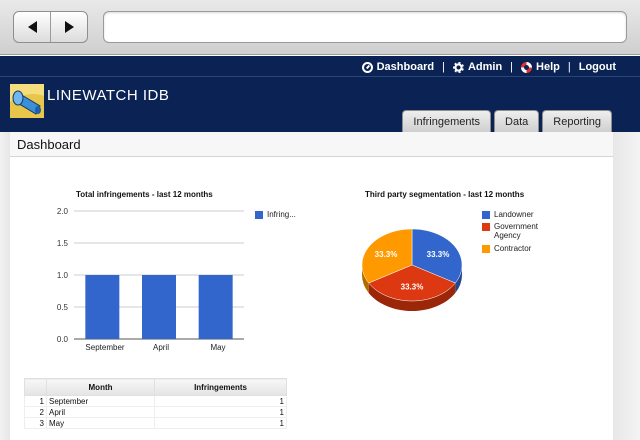  I want to click on tab-data: Data, so click(517, 121).